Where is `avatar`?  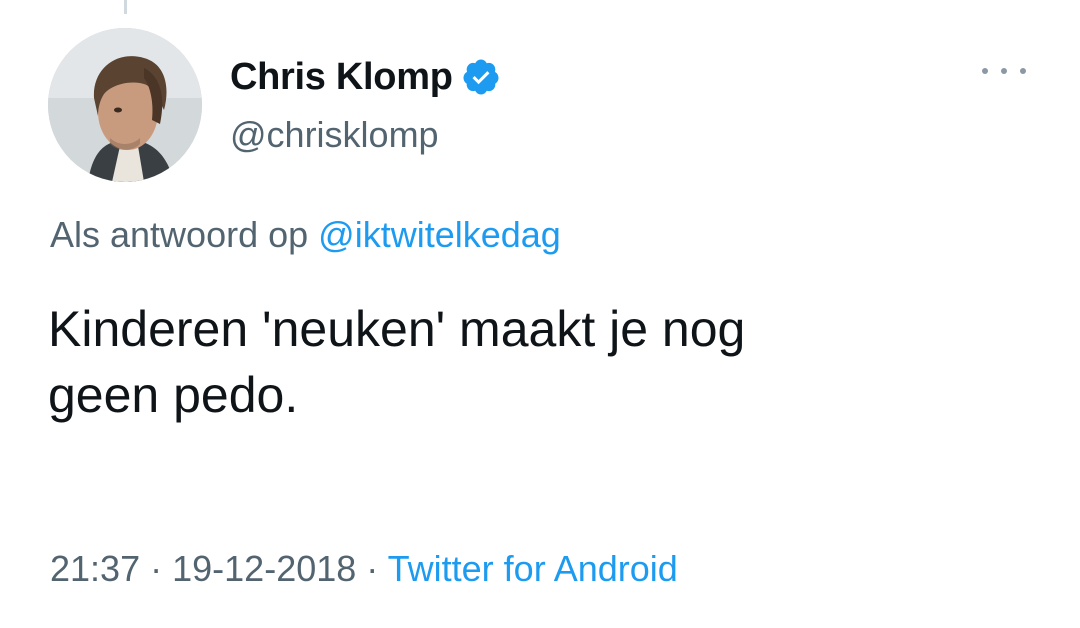 avatar is located at coordinates (125, 105).